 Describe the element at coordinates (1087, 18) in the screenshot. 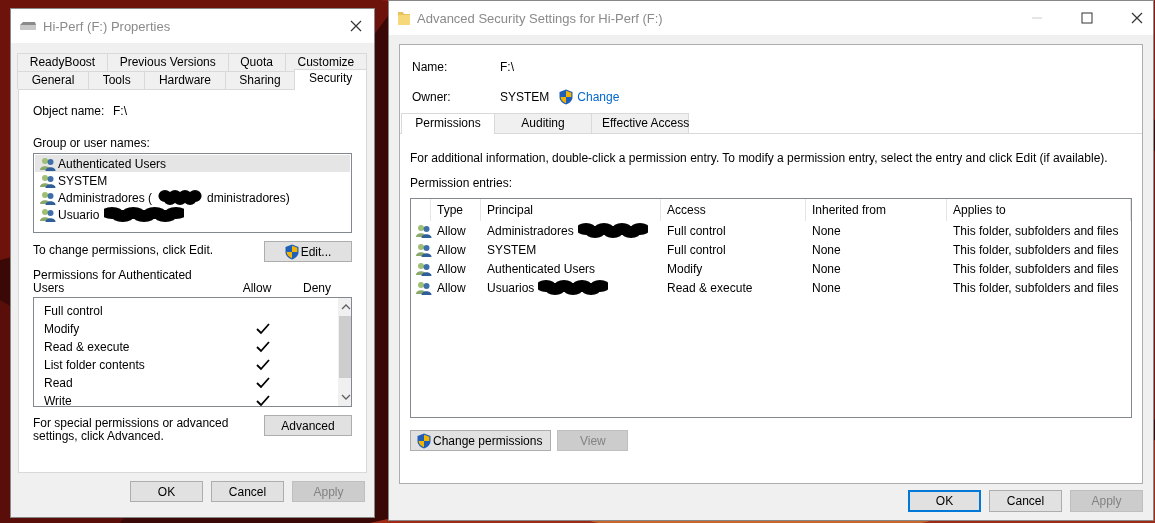

I see `maximize-icon` at that location.